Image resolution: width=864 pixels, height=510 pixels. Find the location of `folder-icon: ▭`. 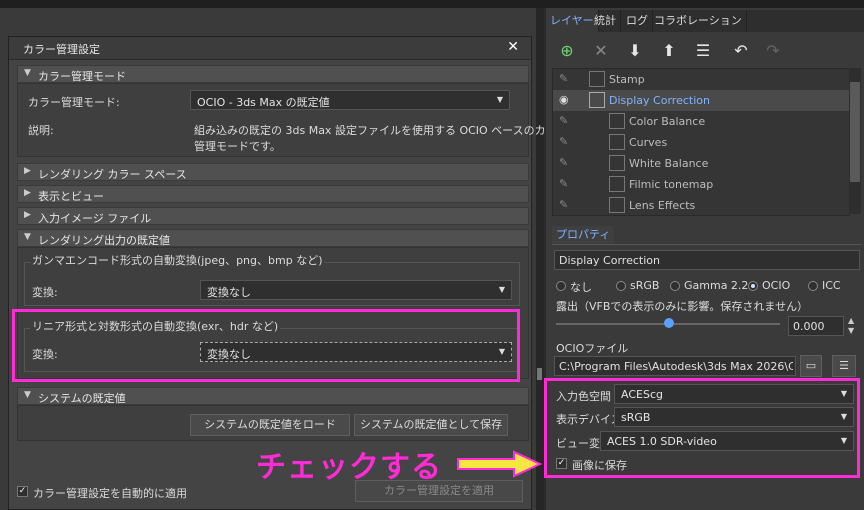

folder-icon: ▭ is located at coordinates (811, 366).